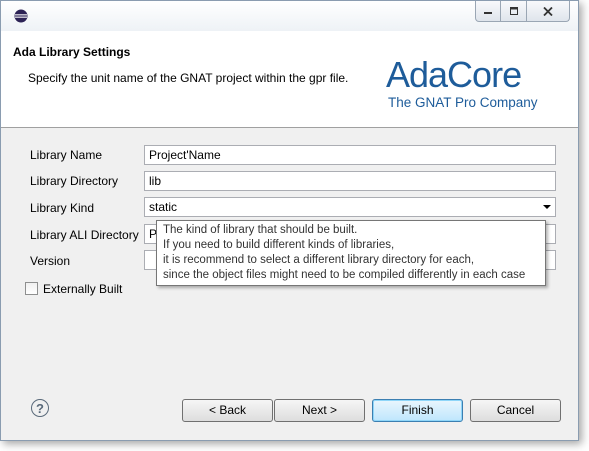 Image resolution: width=589 pixels, height=451 pixels. I want to click on close-button, so click(548, 11).